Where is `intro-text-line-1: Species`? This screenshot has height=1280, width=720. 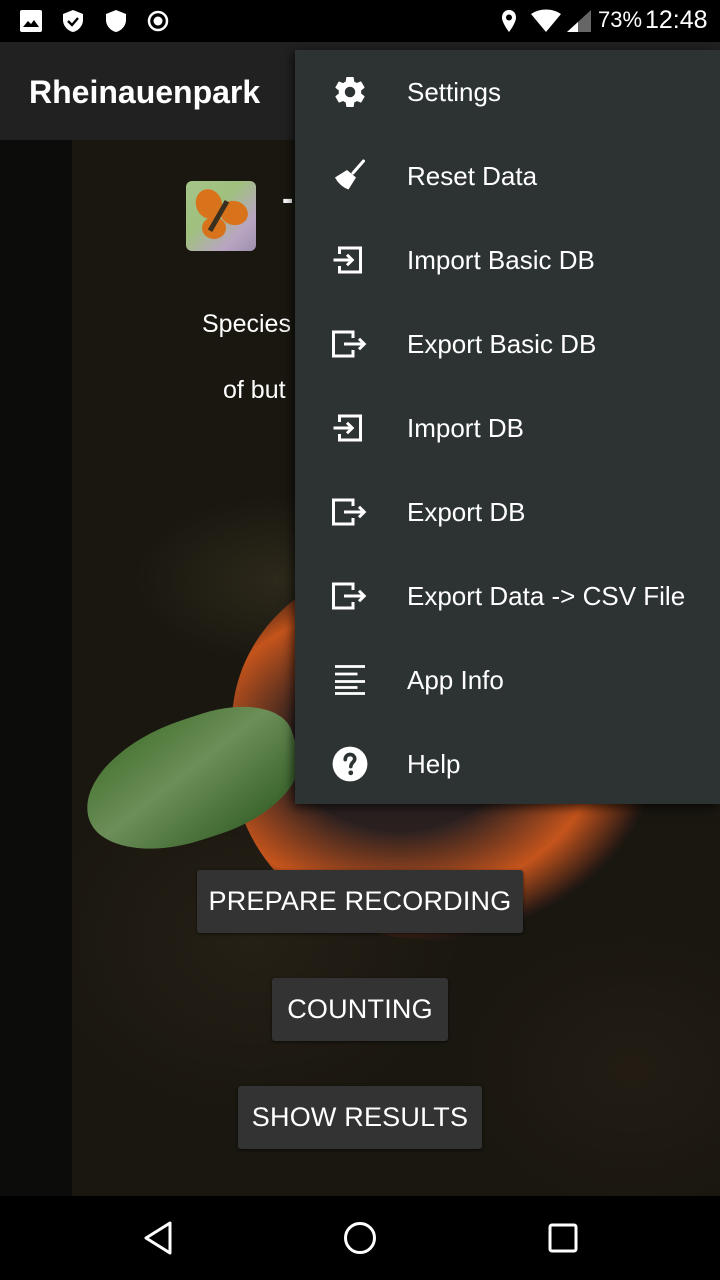 intro-text-line-1: Species is located at coordinates (246, 324).